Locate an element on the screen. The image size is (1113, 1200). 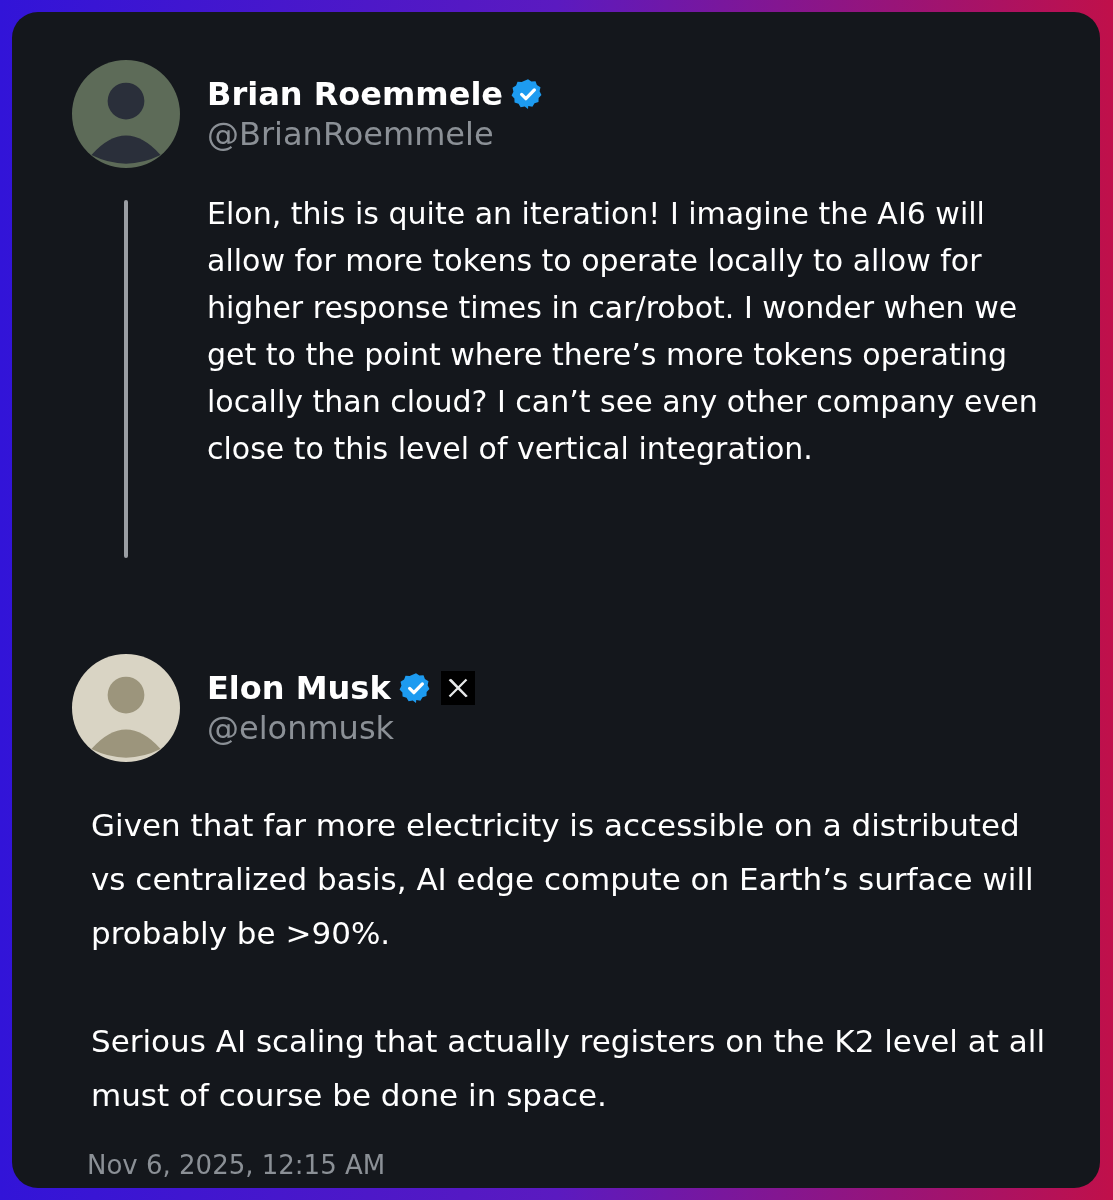
author-name: Elon Musk is located at coordinates (299, 688).